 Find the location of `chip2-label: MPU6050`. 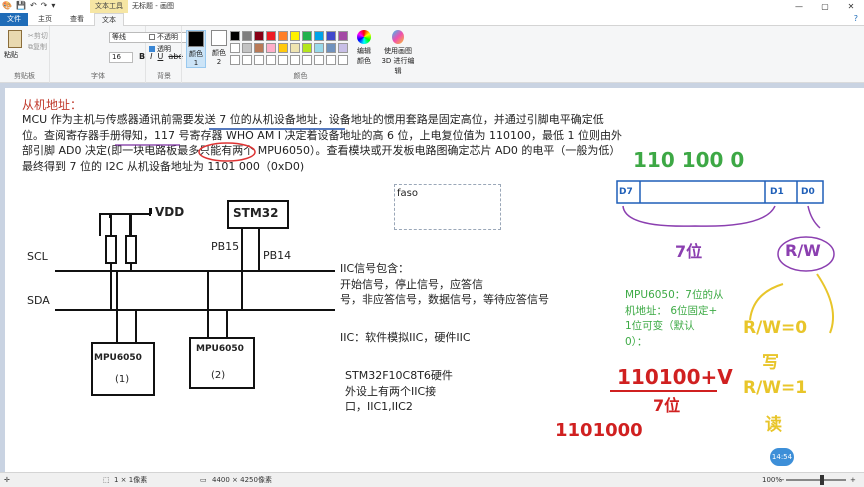

chip2-label: MPU6050 is located at coordinates (220, 349).